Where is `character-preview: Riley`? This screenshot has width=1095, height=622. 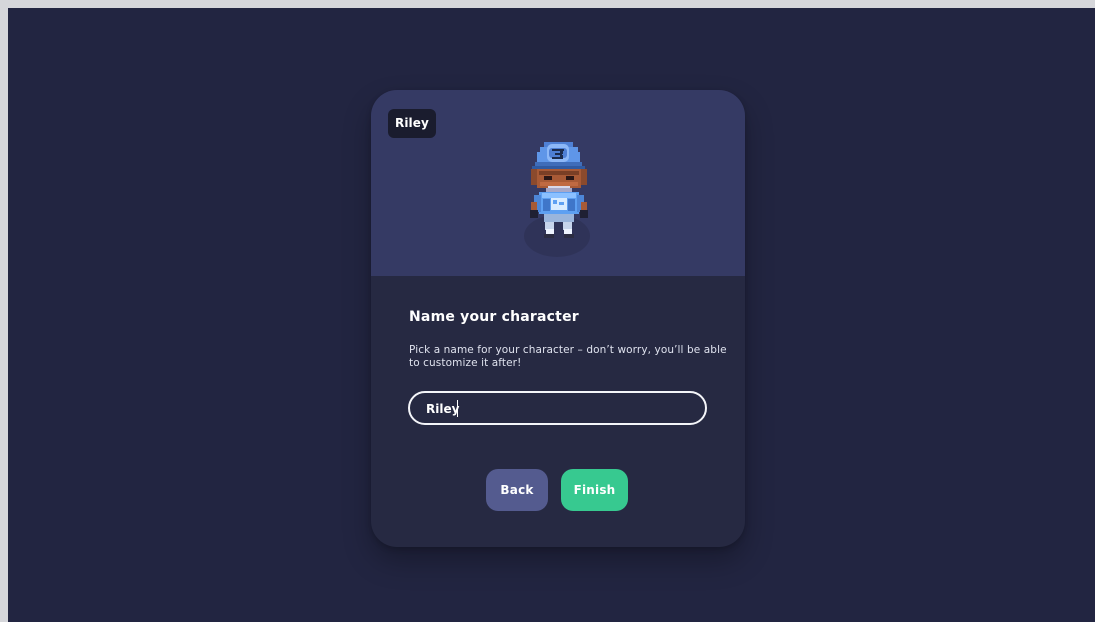
character-preview: Riley is located at coordinates (558, 183).